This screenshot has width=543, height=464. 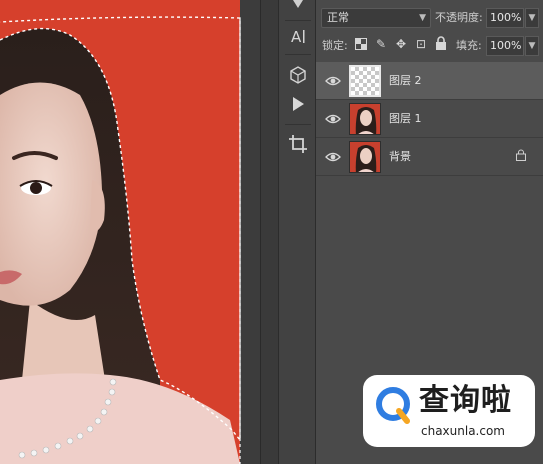 I want to click on lock-artboard-icon: ⊡, so click(x=421, y=44).